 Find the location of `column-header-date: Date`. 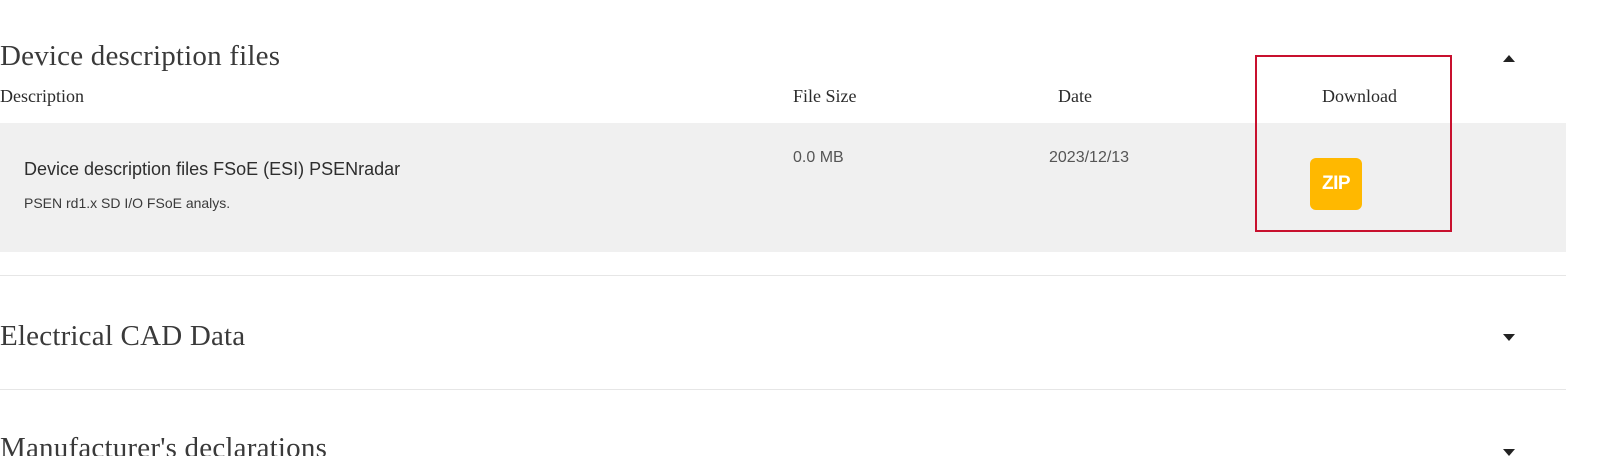

column-header-date: Date is located at coordinates (1075, 96).